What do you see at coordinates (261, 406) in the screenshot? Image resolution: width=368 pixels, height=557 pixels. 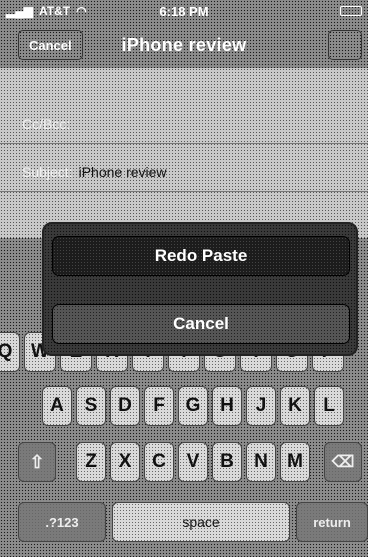 I see `key-j: J` at bounding box center [261, 406].